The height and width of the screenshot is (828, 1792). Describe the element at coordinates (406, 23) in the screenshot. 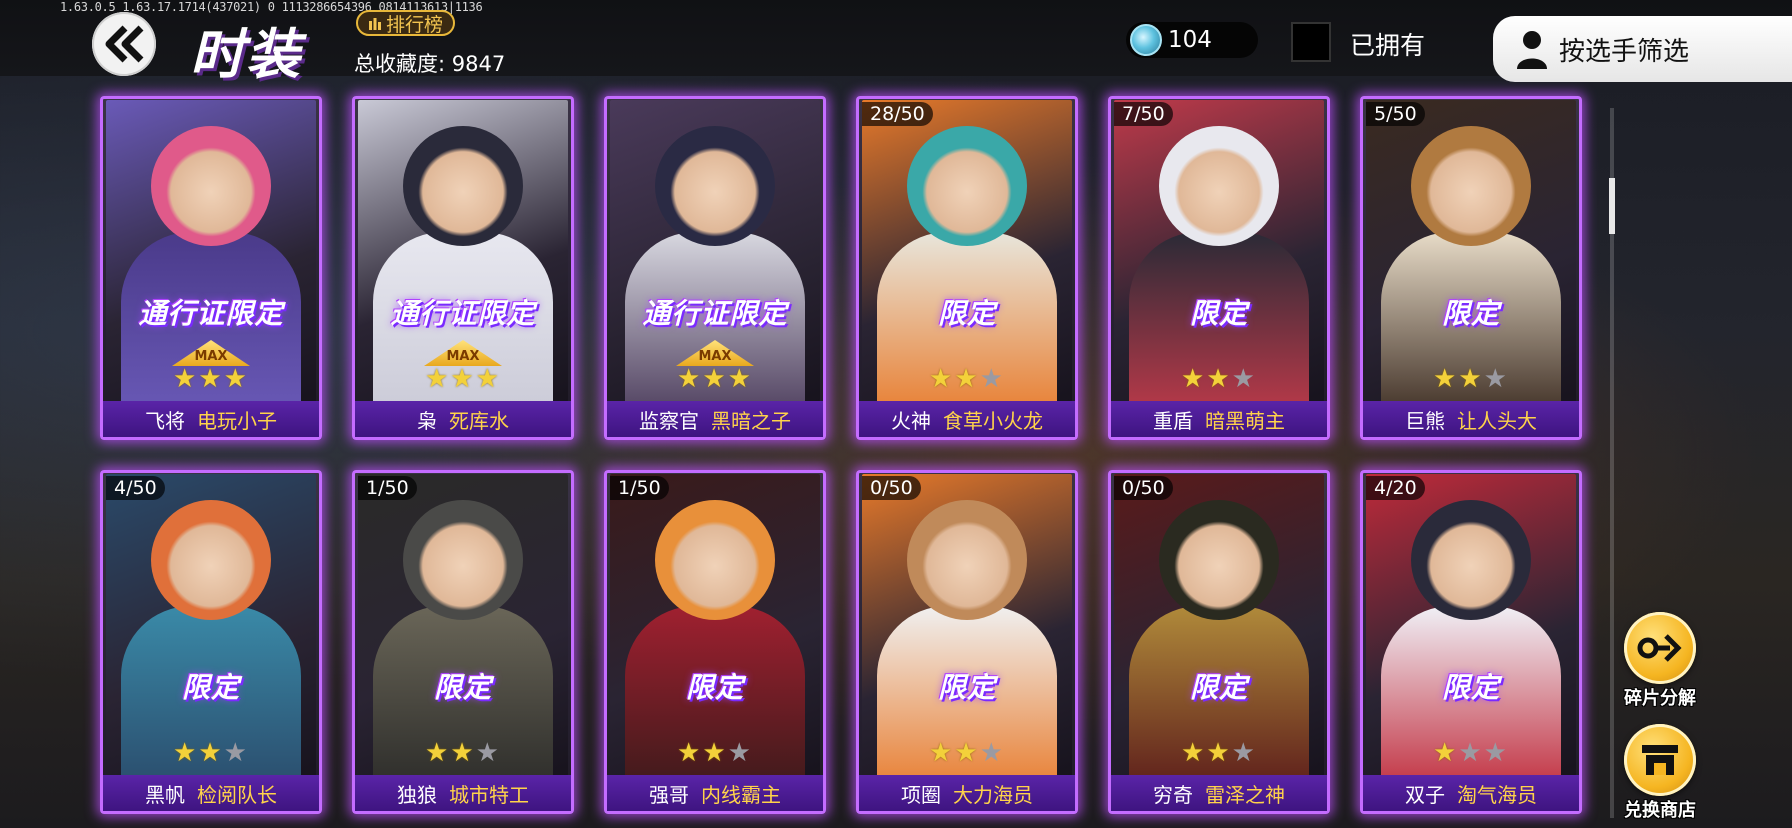

I see `leaderboard-button: 排行榜` at that location.